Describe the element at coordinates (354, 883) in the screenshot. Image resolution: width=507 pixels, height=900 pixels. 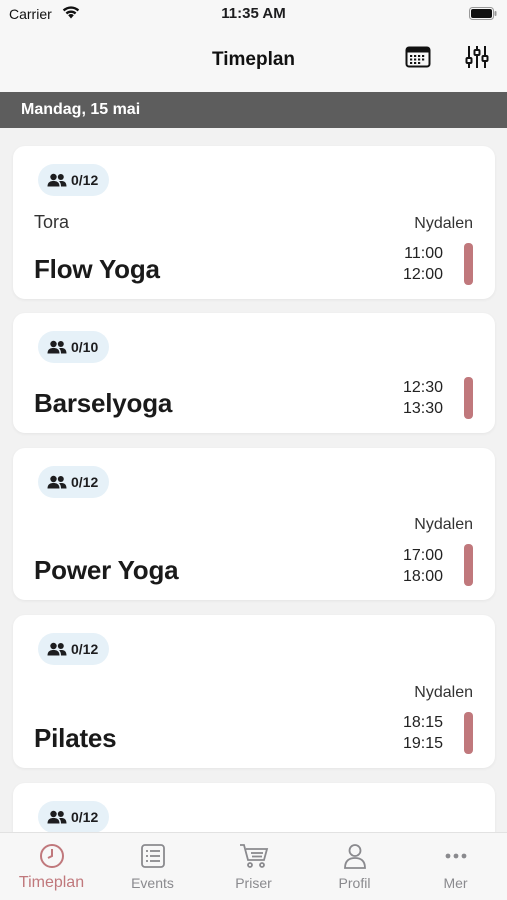
I see `tab-label: Profil` at that location.